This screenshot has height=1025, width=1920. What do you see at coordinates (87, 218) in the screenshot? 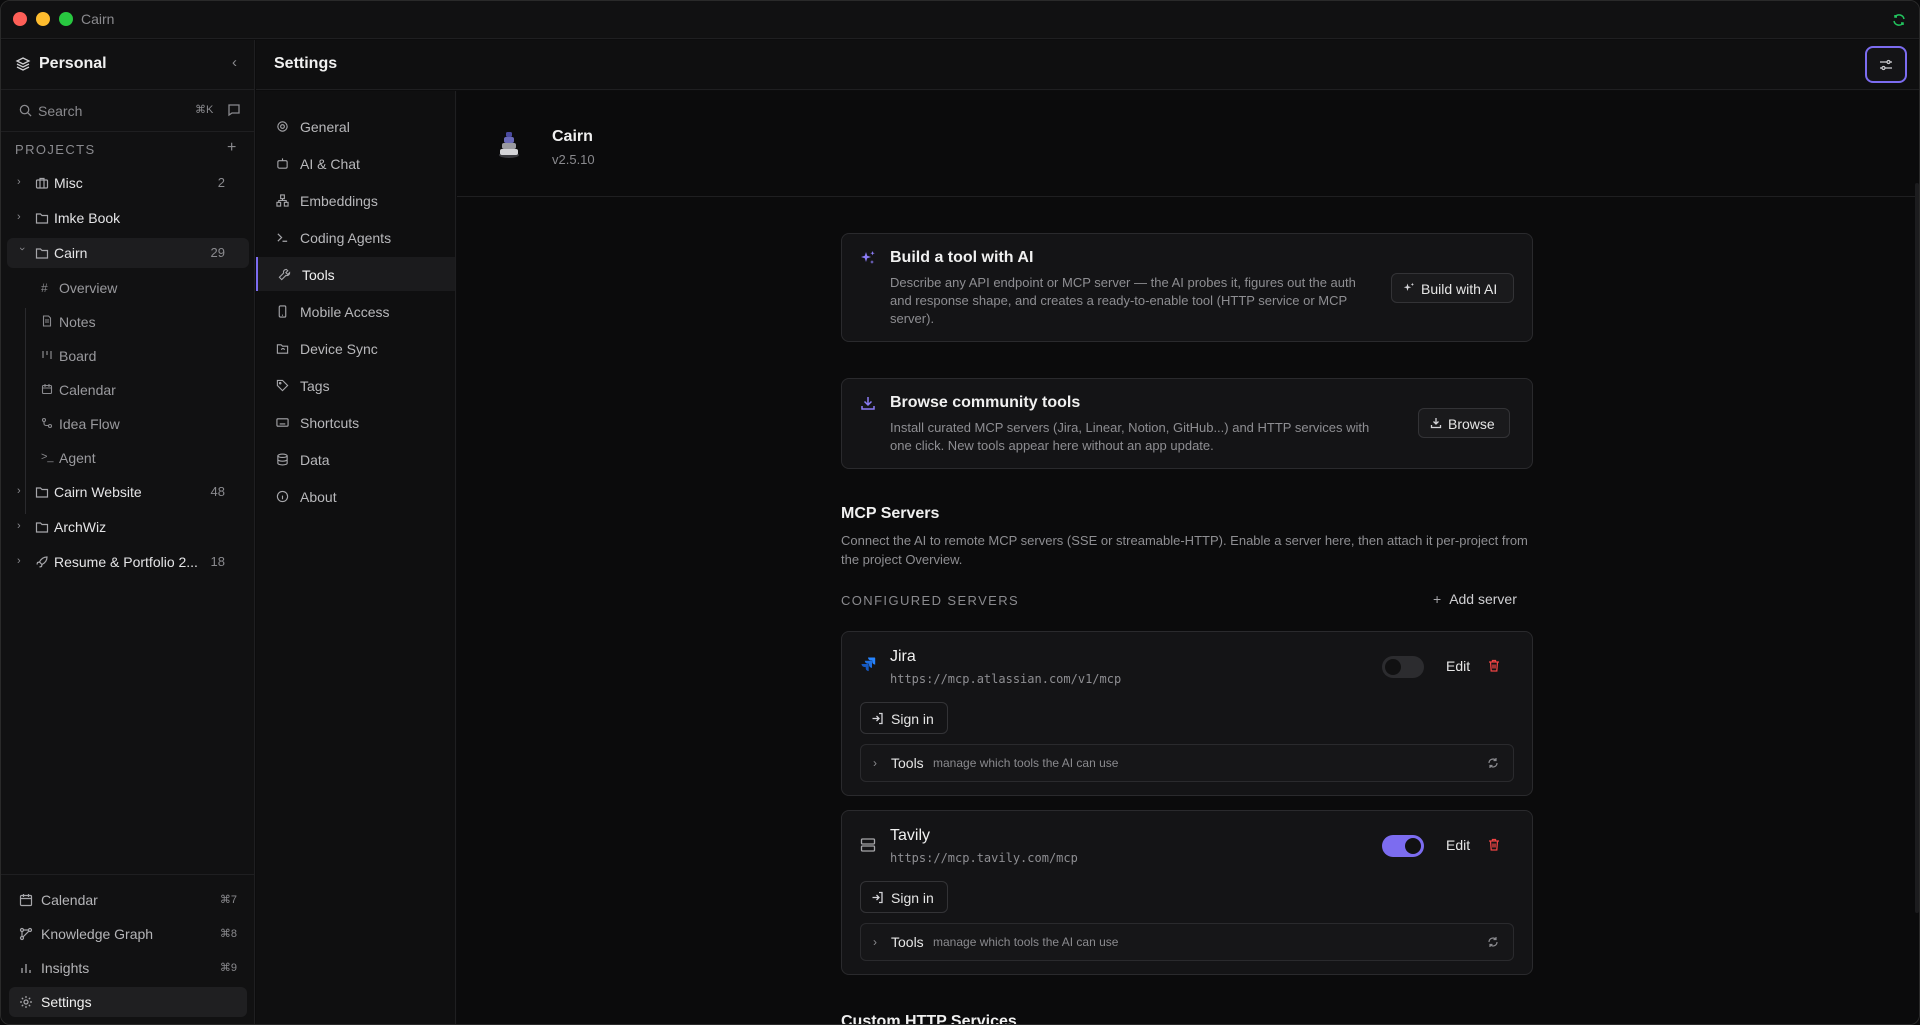
I see `project-label: Imke Book` at bounding box center [87, 218].